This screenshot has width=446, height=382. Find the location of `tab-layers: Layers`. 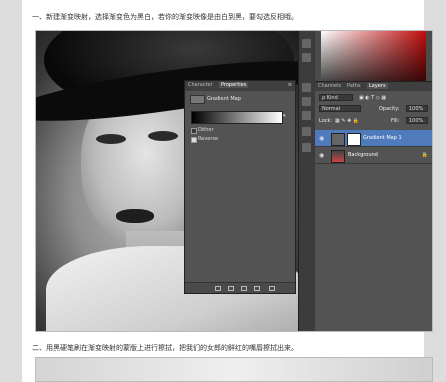

tab-layers: Layers is located at coordinates (377, 86).